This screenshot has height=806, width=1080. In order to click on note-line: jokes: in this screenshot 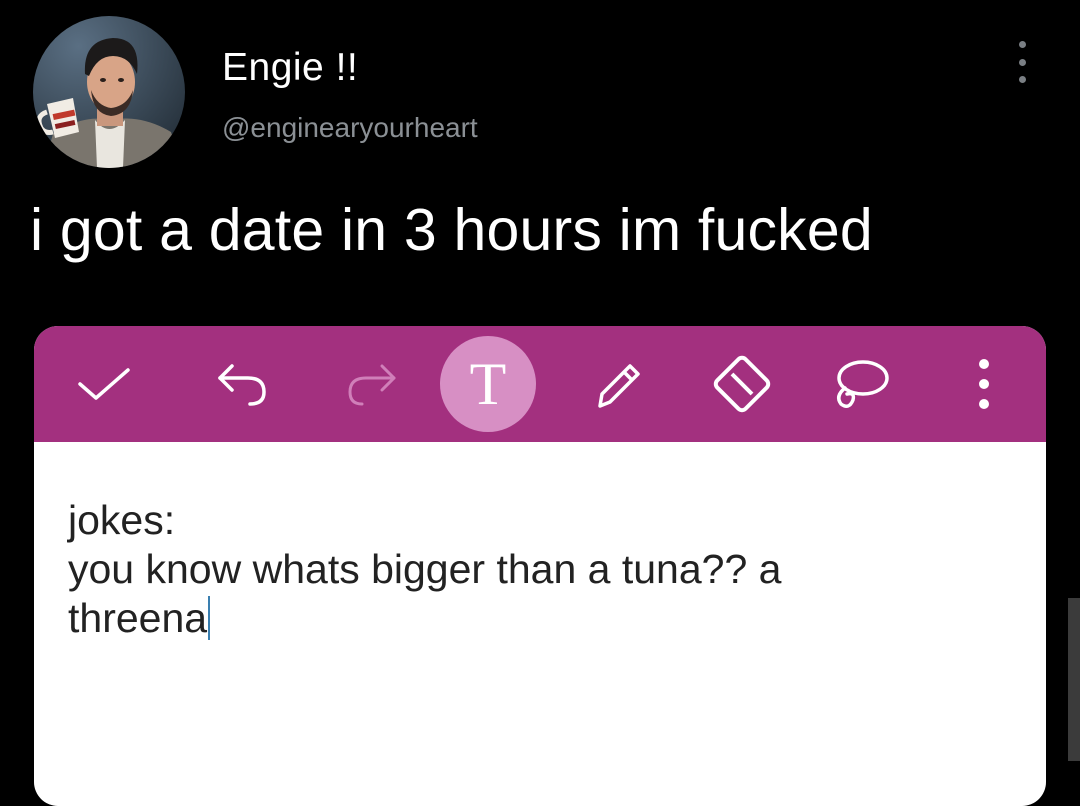, I will do `click(122, 520)`.